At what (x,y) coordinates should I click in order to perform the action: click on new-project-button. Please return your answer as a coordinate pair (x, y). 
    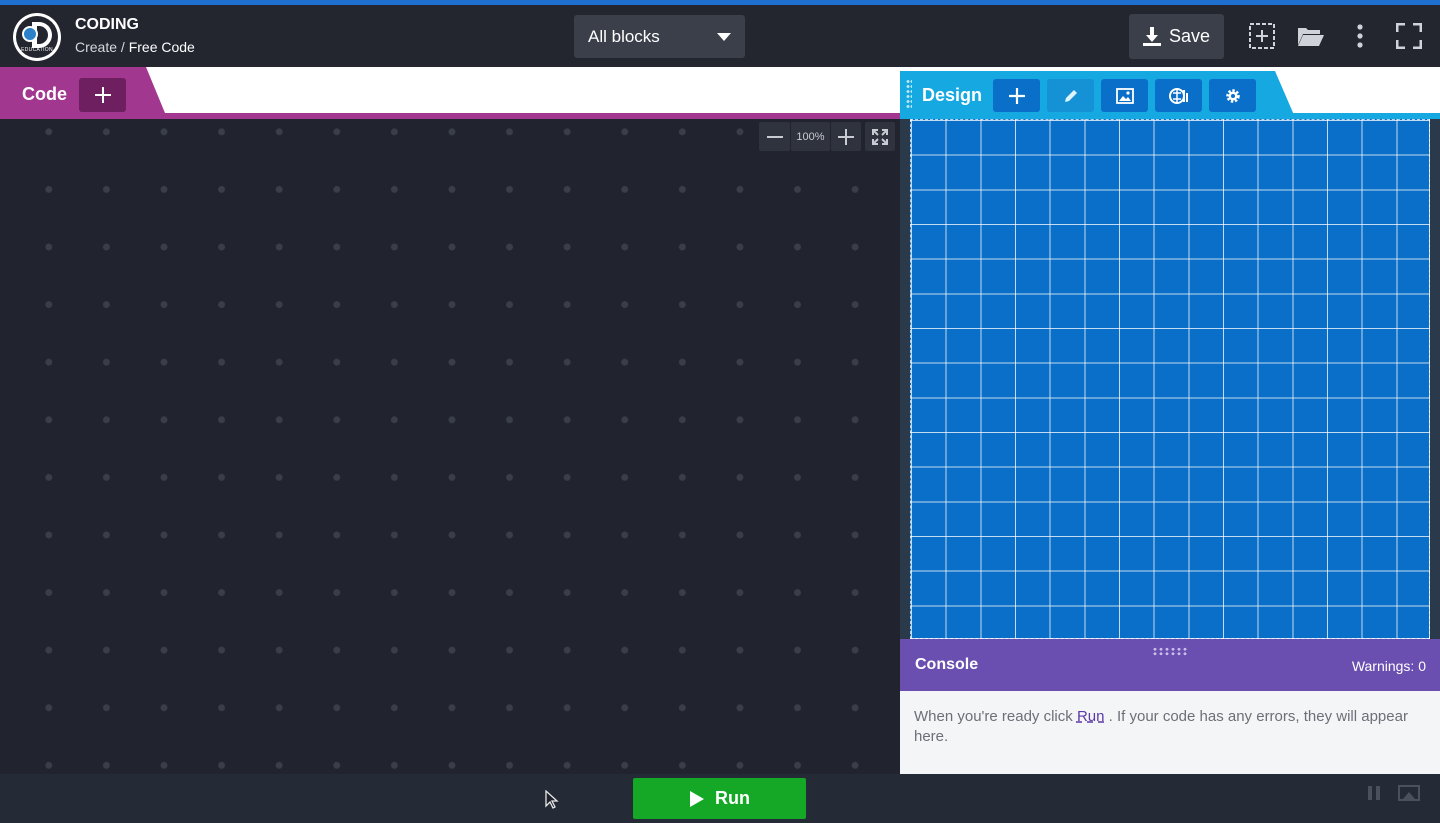
    Looking at the image, I should click on (1262, 36).